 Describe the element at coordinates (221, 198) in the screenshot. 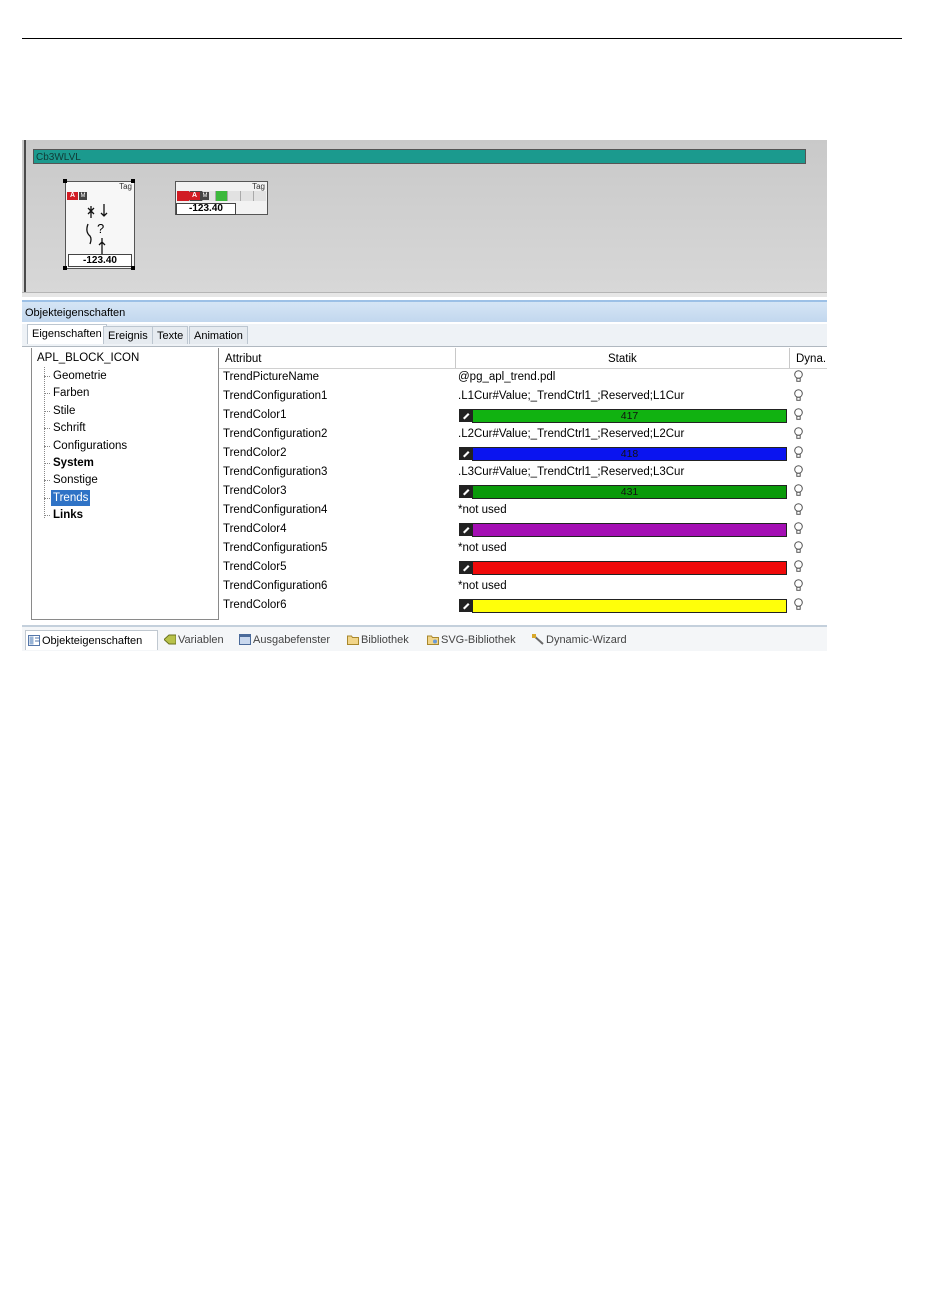

I see `block-icon-small: Tag A M -123.40` at that location.